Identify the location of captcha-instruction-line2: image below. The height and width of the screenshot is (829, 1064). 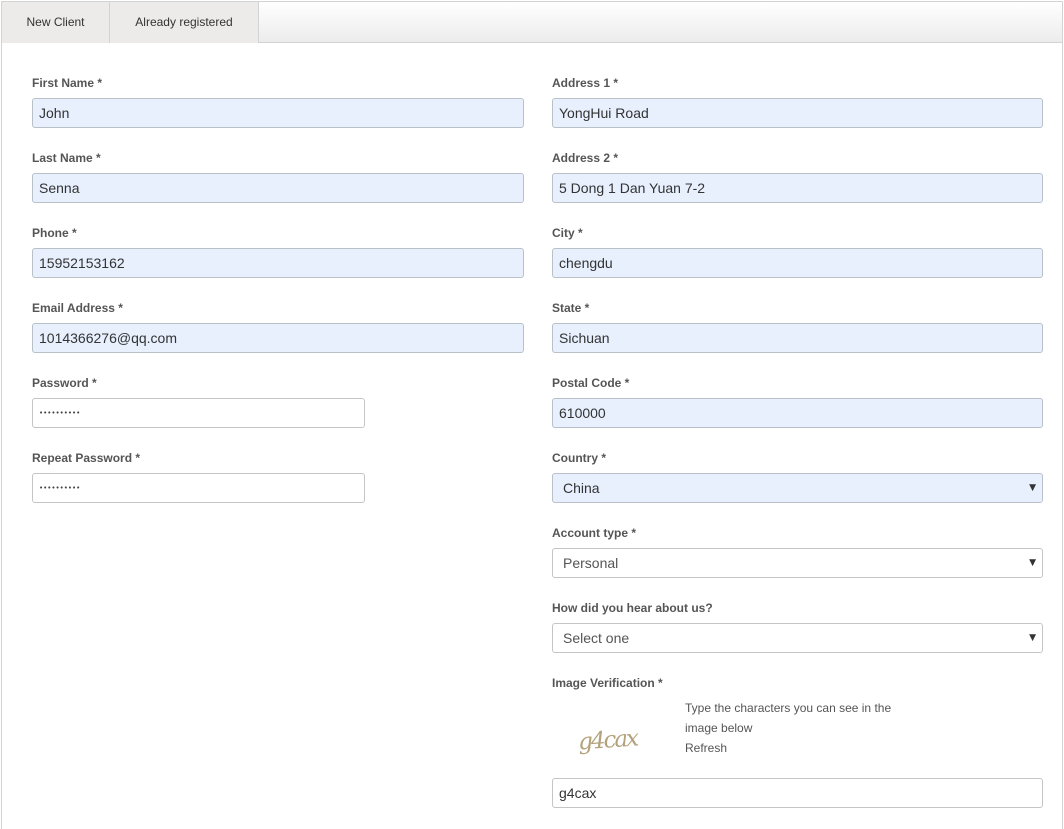
(719, 728).